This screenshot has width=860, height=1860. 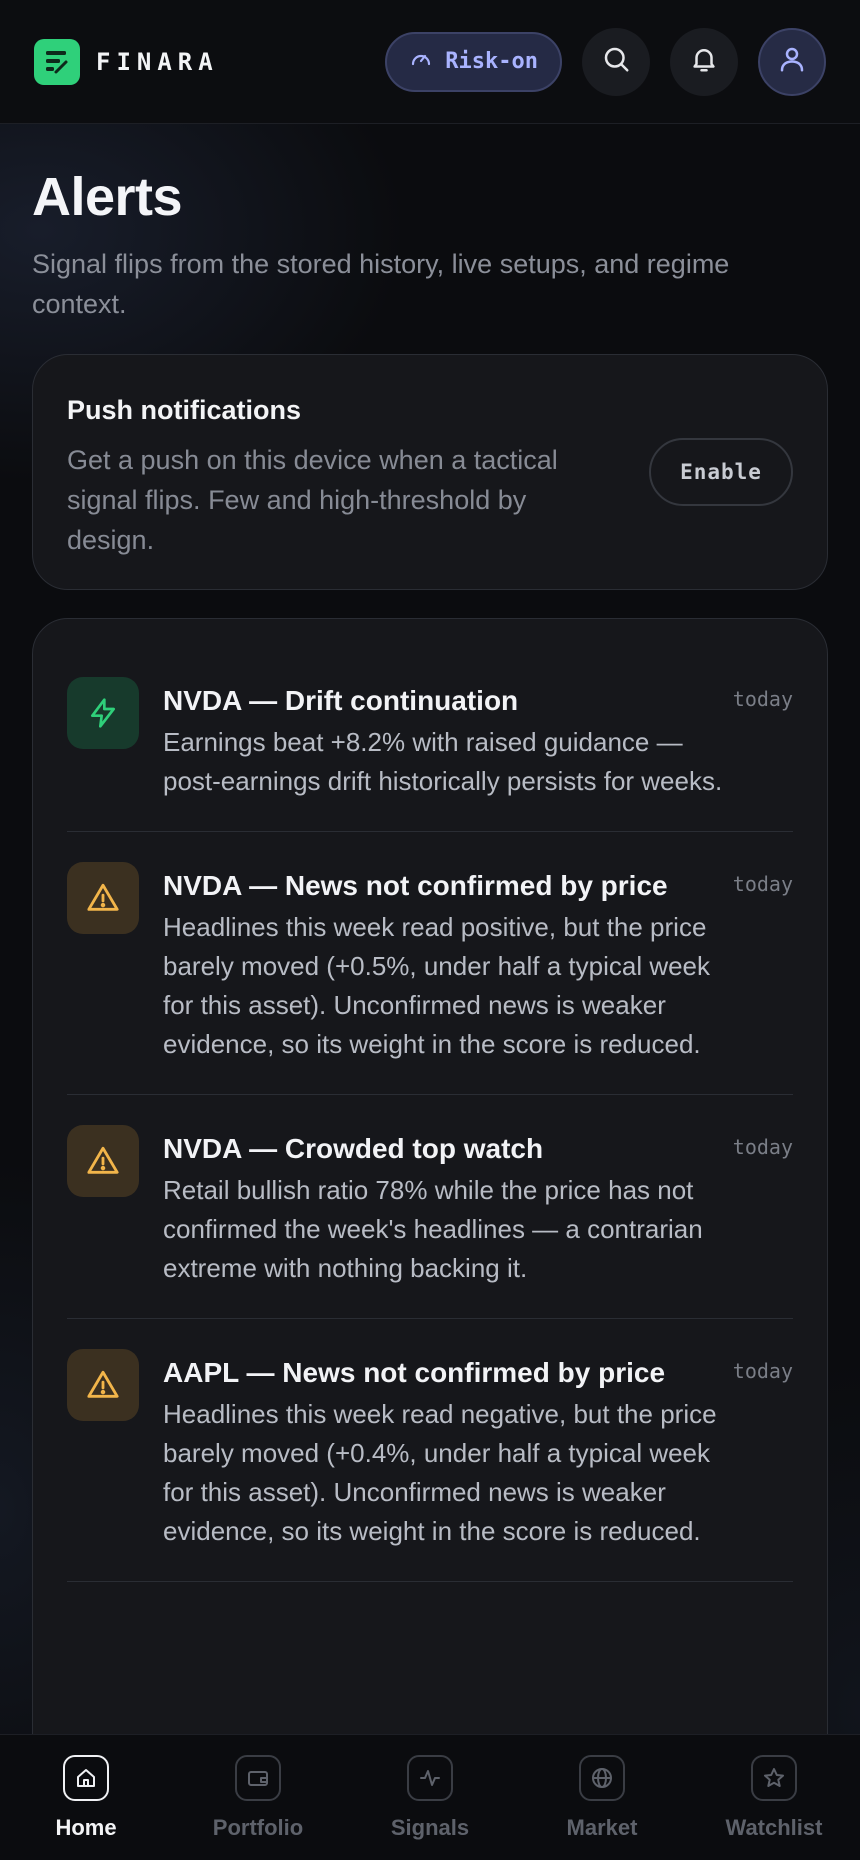 I want to click on star-icon, so click(x=774, y=1778).